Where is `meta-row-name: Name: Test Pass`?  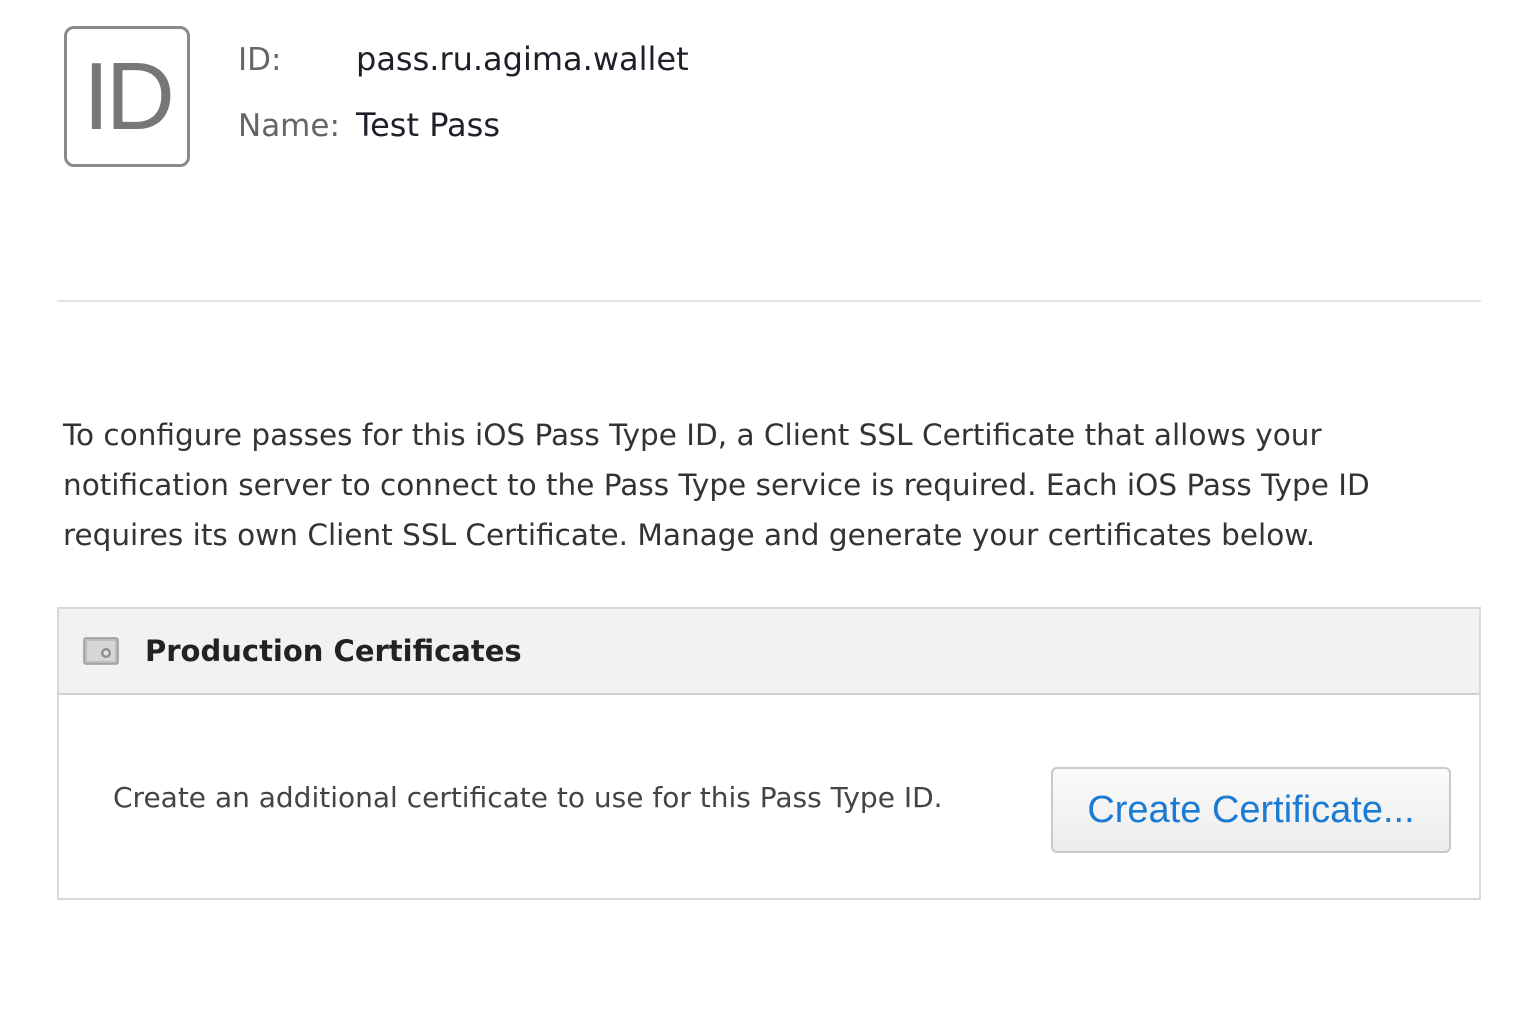 meta-row-name: Name: Test Pass is located at coordinates (463, 139).